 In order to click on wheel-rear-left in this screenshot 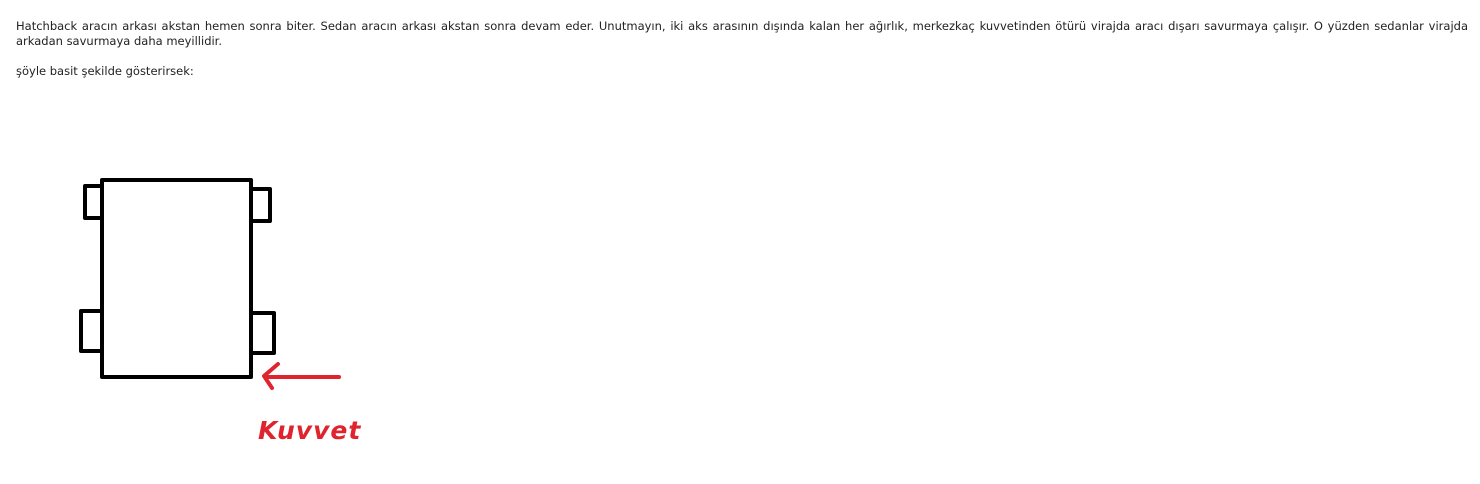, I will do `click(91, 331)`.